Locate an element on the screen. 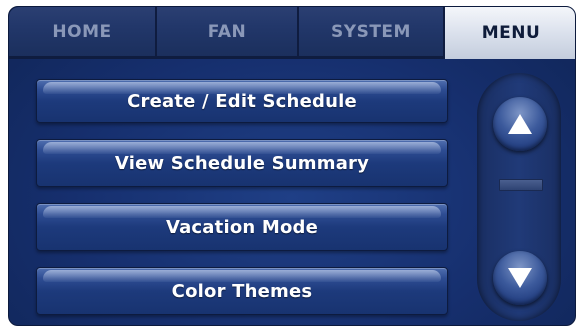 Image resolution: width=582 pixels, height=330 pixels. scroll-up-button is located at coordinates (520, 124).